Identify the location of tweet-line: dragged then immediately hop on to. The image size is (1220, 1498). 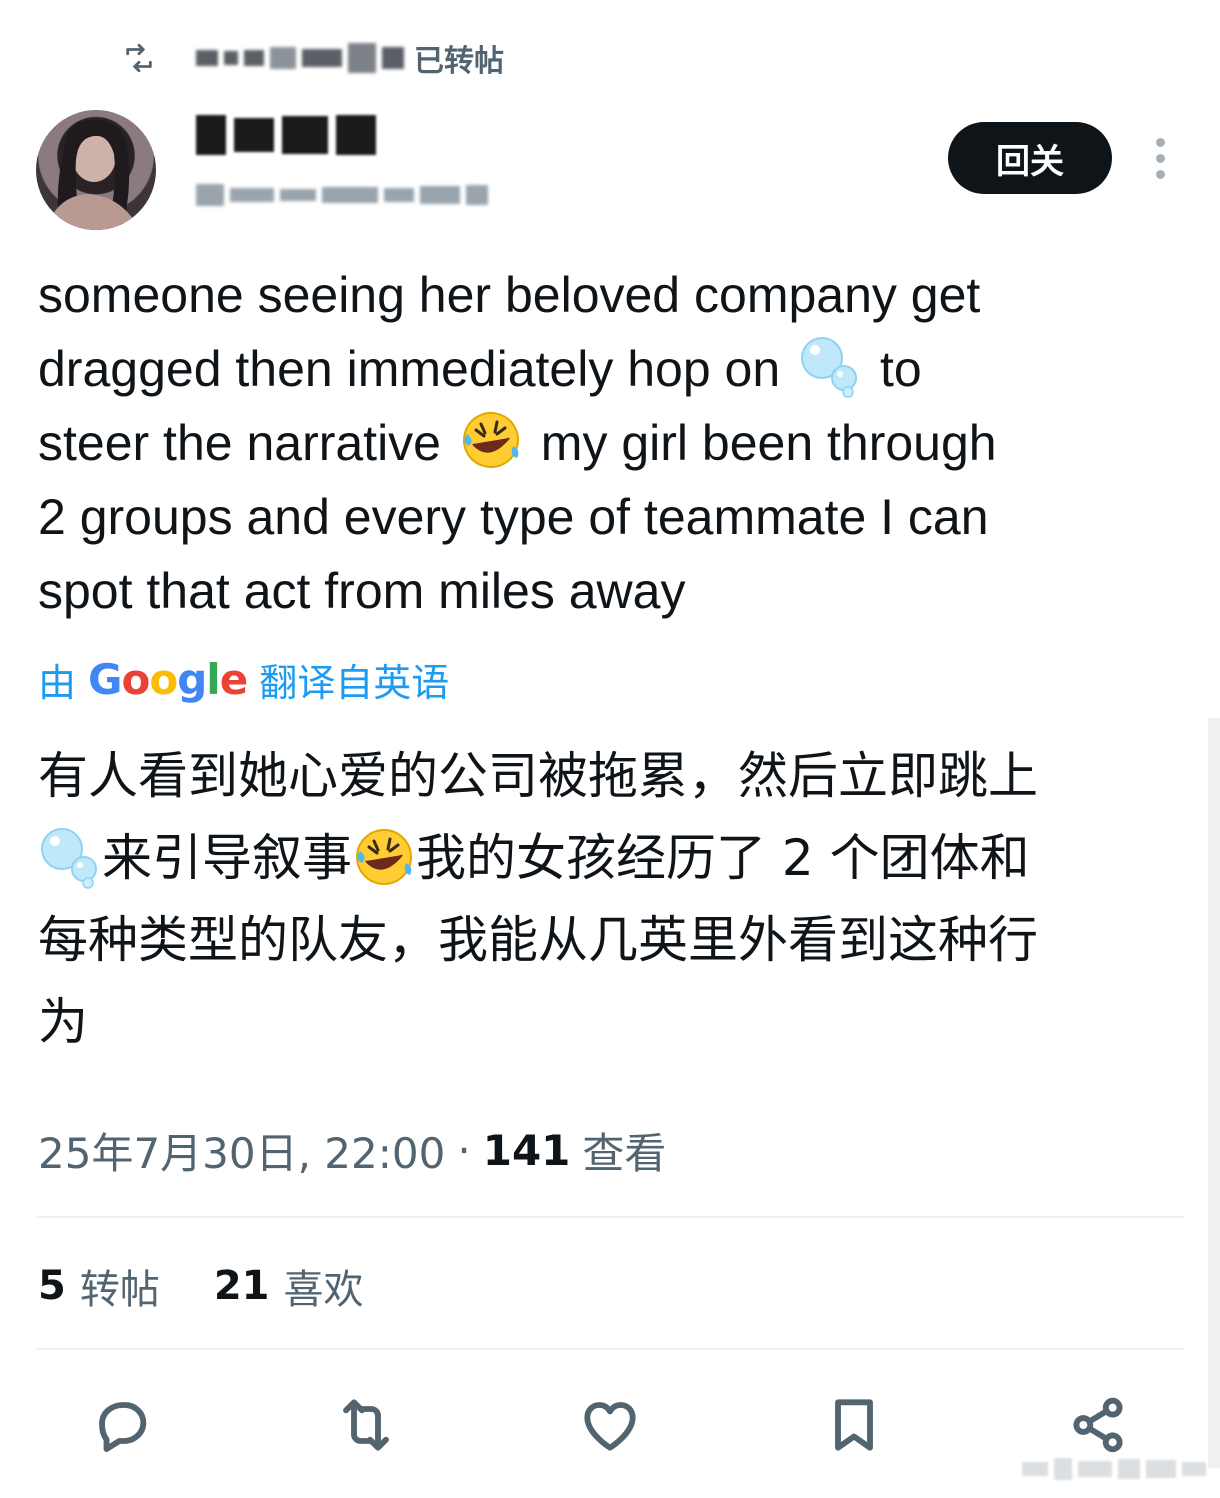
(613, 369).